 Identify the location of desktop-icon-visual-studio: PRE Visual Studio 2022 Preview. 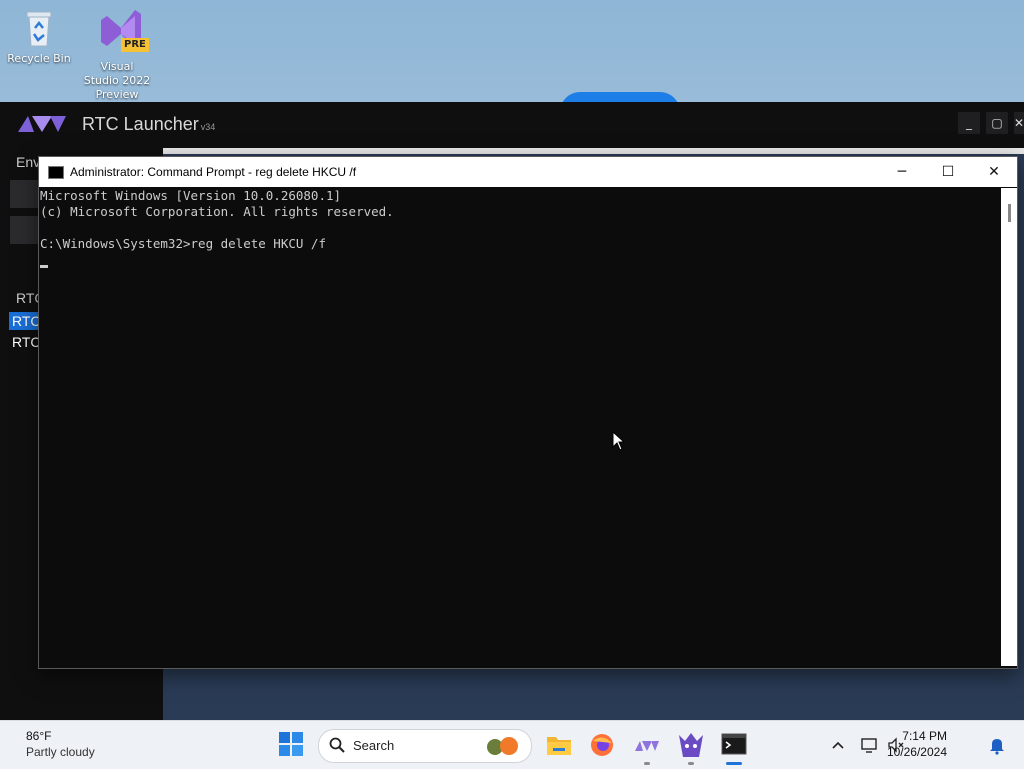
(117, 54).